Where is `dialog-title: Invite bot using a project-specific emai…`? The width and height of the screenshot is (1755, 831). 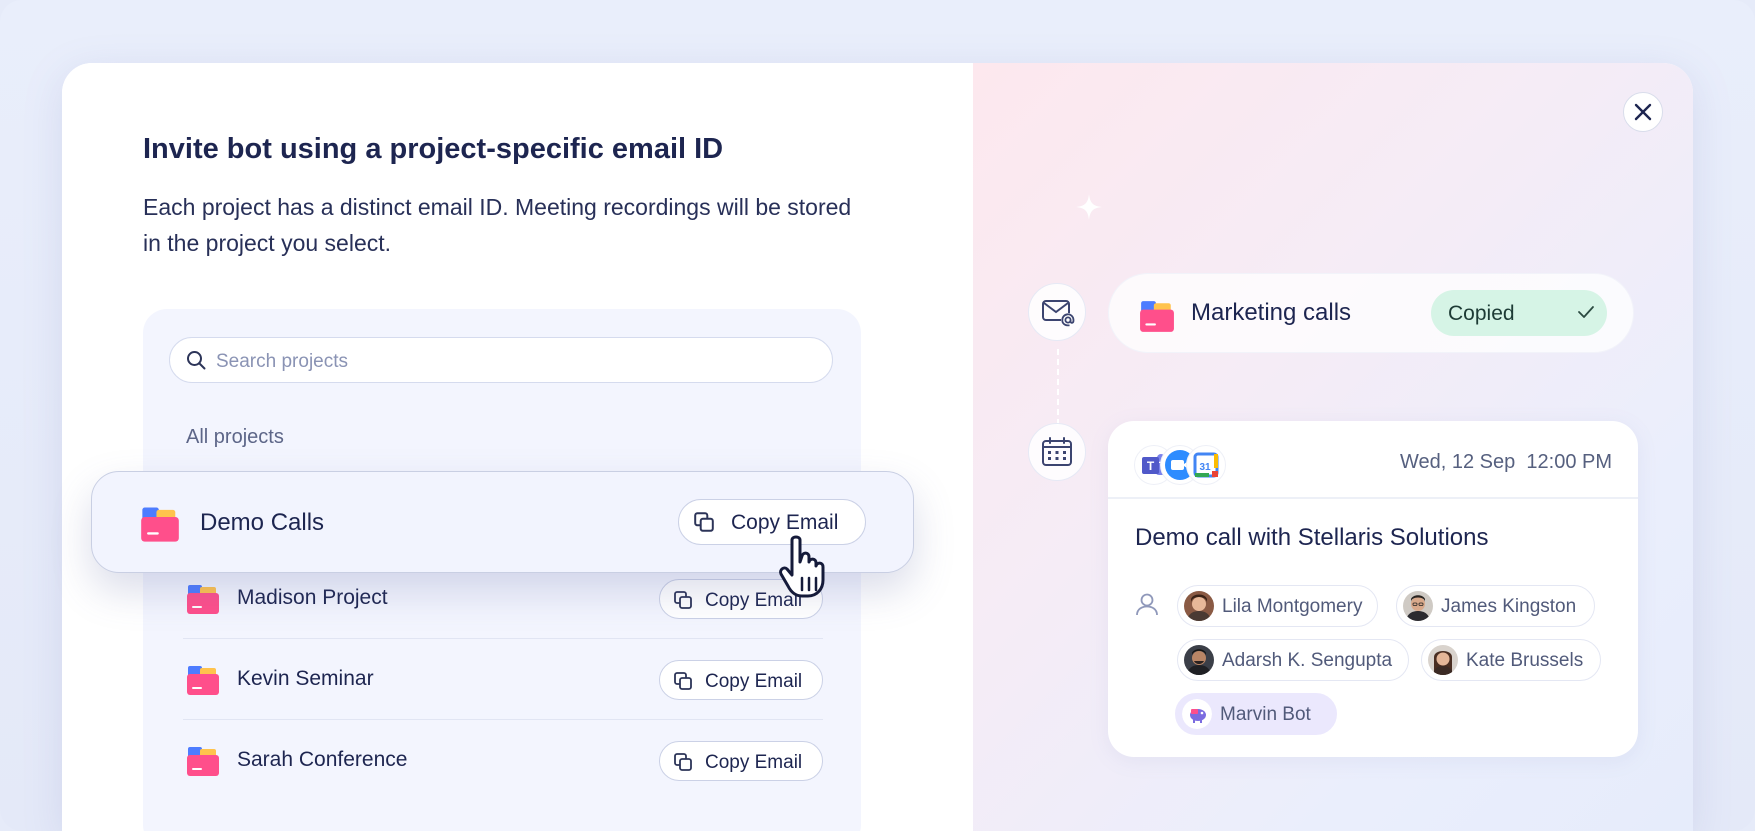
dialog-title: Invite bot using a project-specific emai… is located at coordinates (433, 149).